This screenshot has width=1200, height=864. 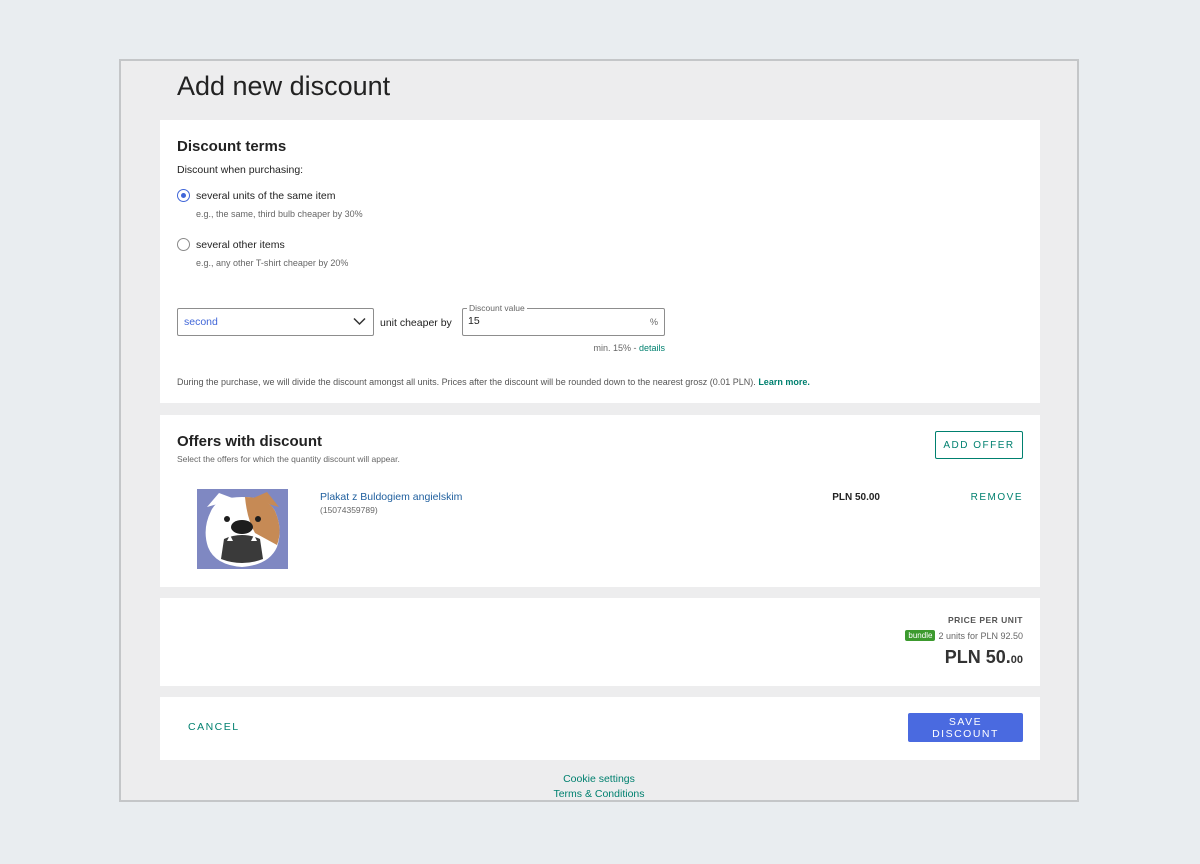 I want to click on bulldog-image, so click(x=242, y=529).